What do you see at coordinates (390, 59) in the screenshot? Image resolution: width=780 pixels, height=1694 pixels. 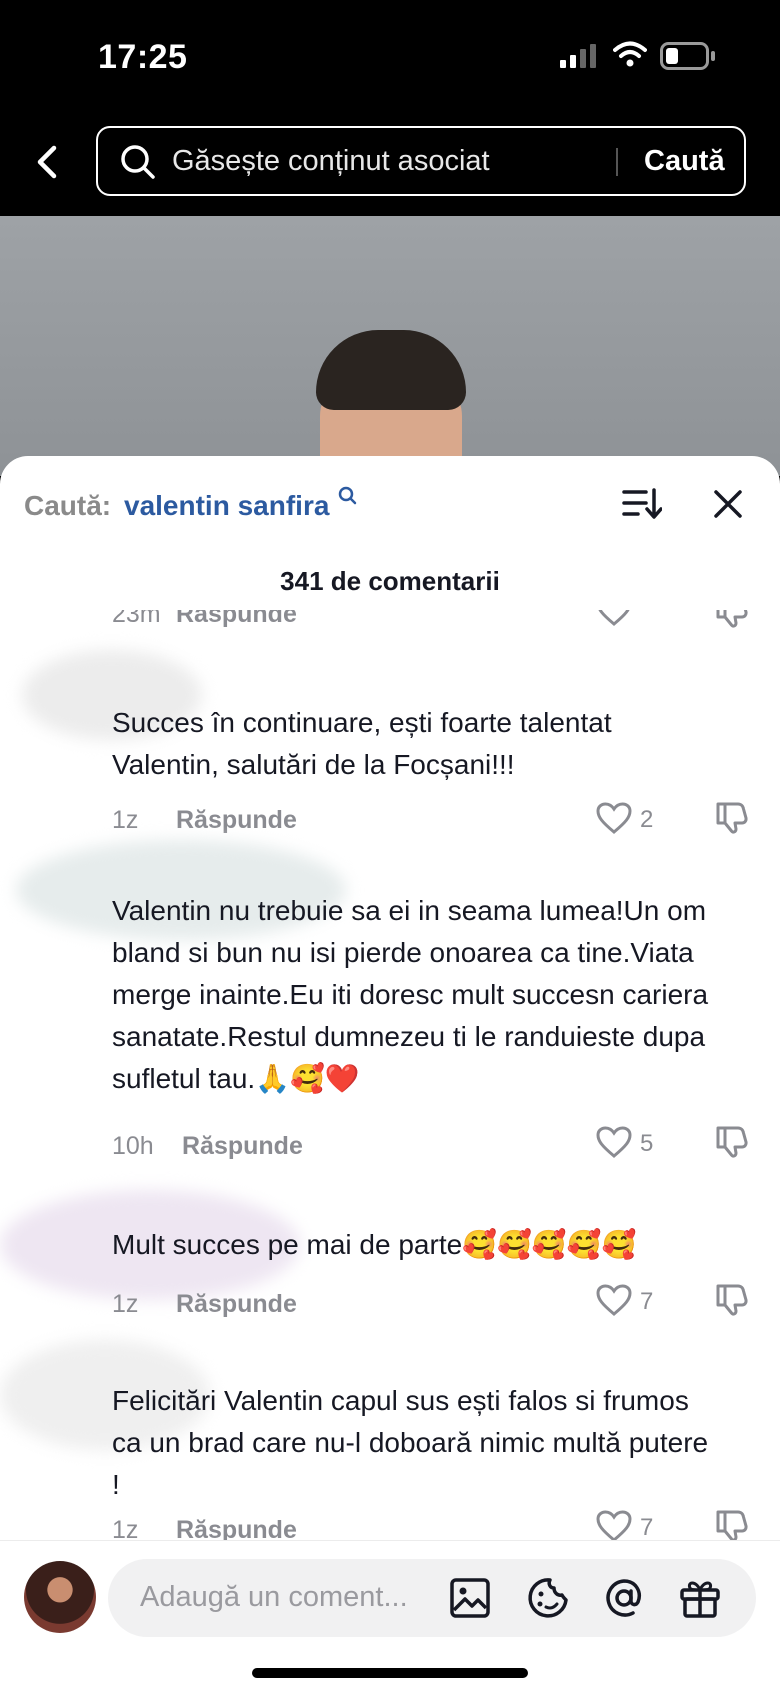 I see `status-bar: 17:25` at bounding box center [390, 59].